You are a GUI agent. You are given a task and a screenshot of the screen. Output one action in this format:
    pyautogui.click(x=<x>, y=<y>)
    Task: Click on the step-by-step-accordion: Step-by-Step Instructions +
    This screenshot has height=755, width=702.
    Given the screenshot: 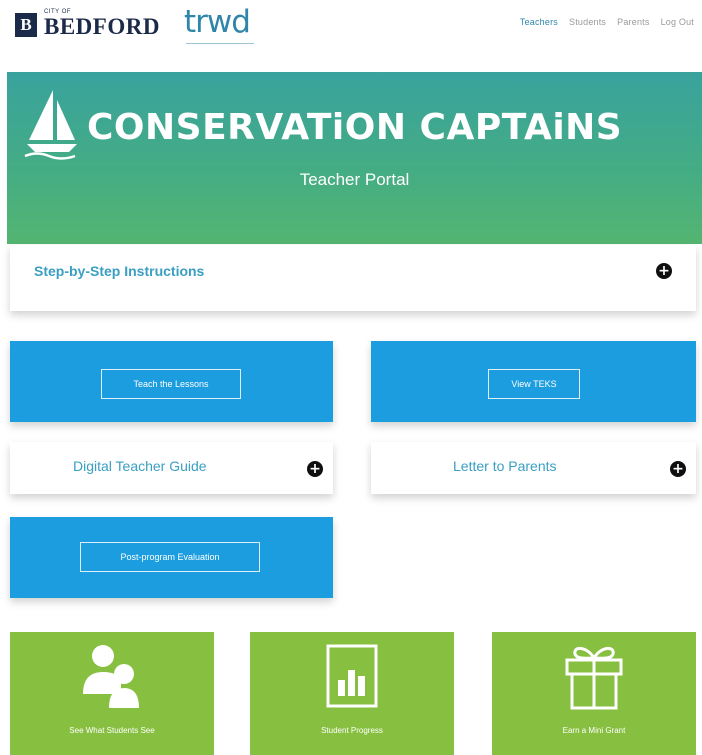 What is the action you would take?
    pyautogui.click(x=353, y=278)
    